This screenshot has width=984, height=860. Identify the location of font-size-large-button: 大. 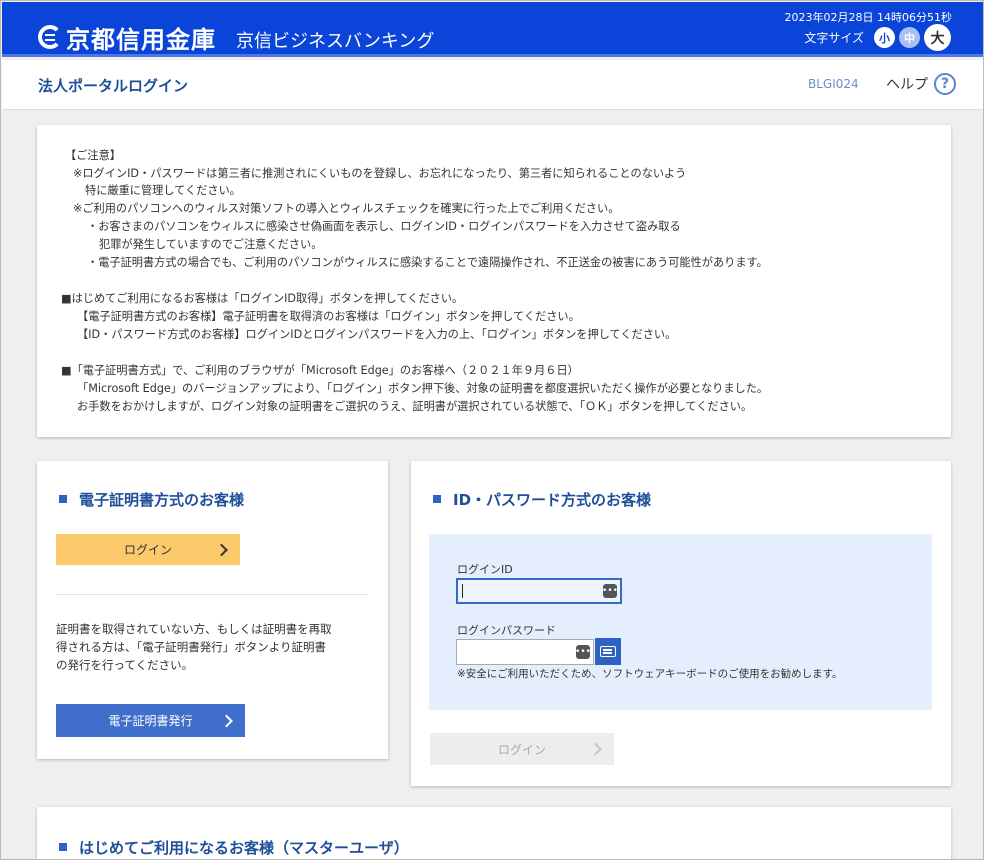
(937, 37).